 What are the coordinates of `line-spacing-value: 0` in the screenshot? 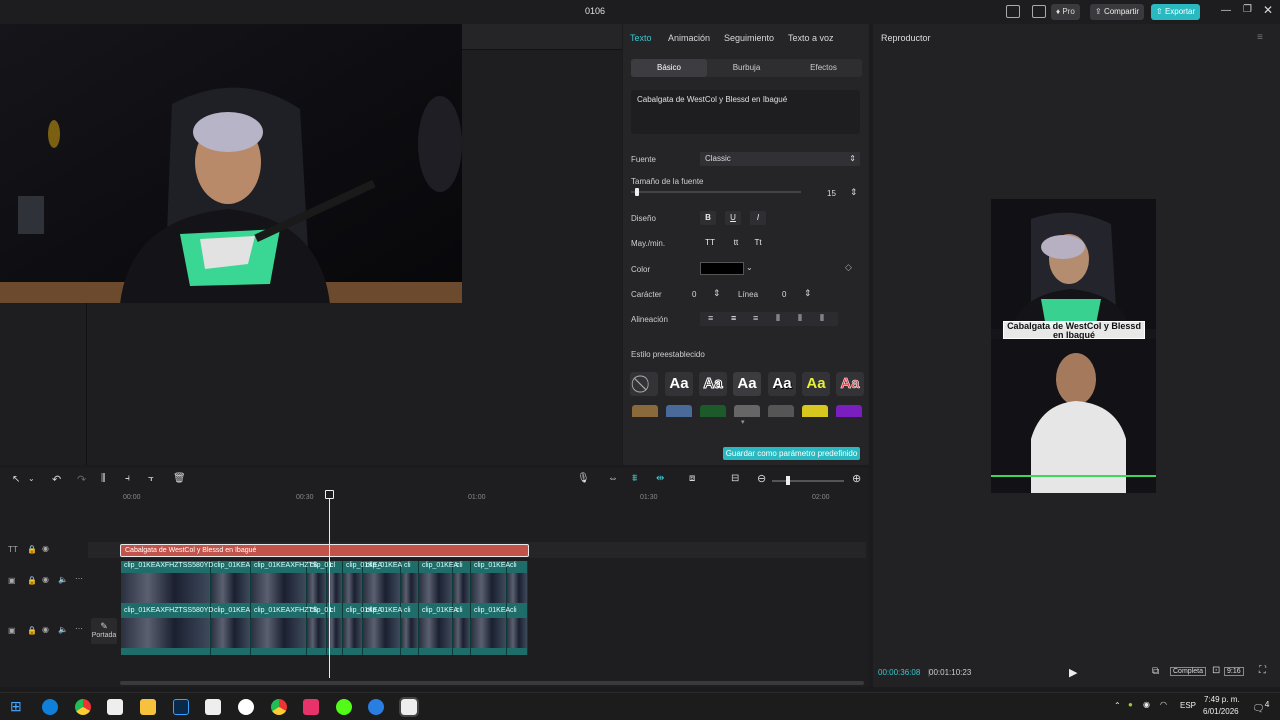 It's located at (784, 294).